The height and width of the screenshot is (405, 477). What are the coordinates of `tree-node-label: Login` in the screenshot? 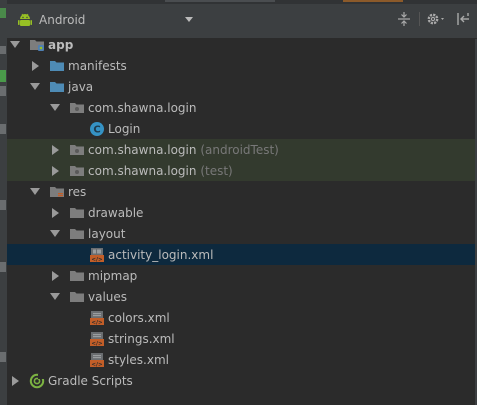 It's located at (124, 128).